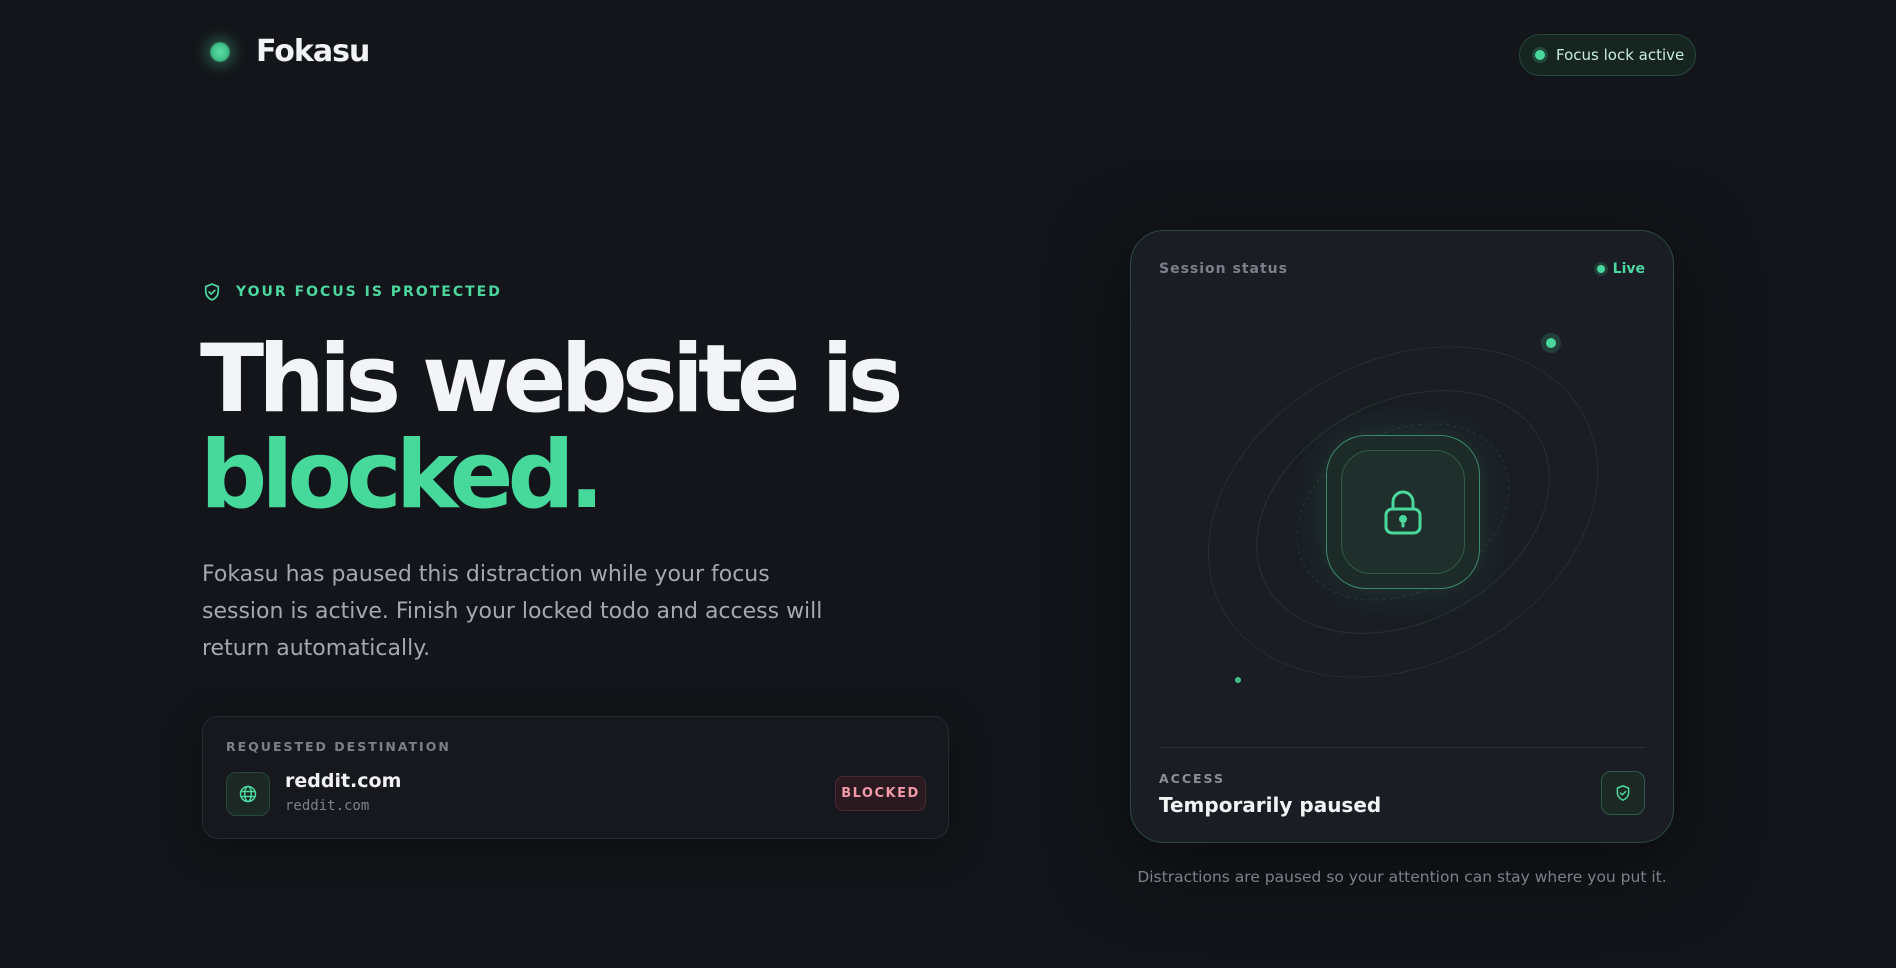 This screenshot has width=1896, height=968. What do you see at coordinates (313, 51) in the screenshot?
I see `brand-name: Fokasu` at bounding box center [313, 51].